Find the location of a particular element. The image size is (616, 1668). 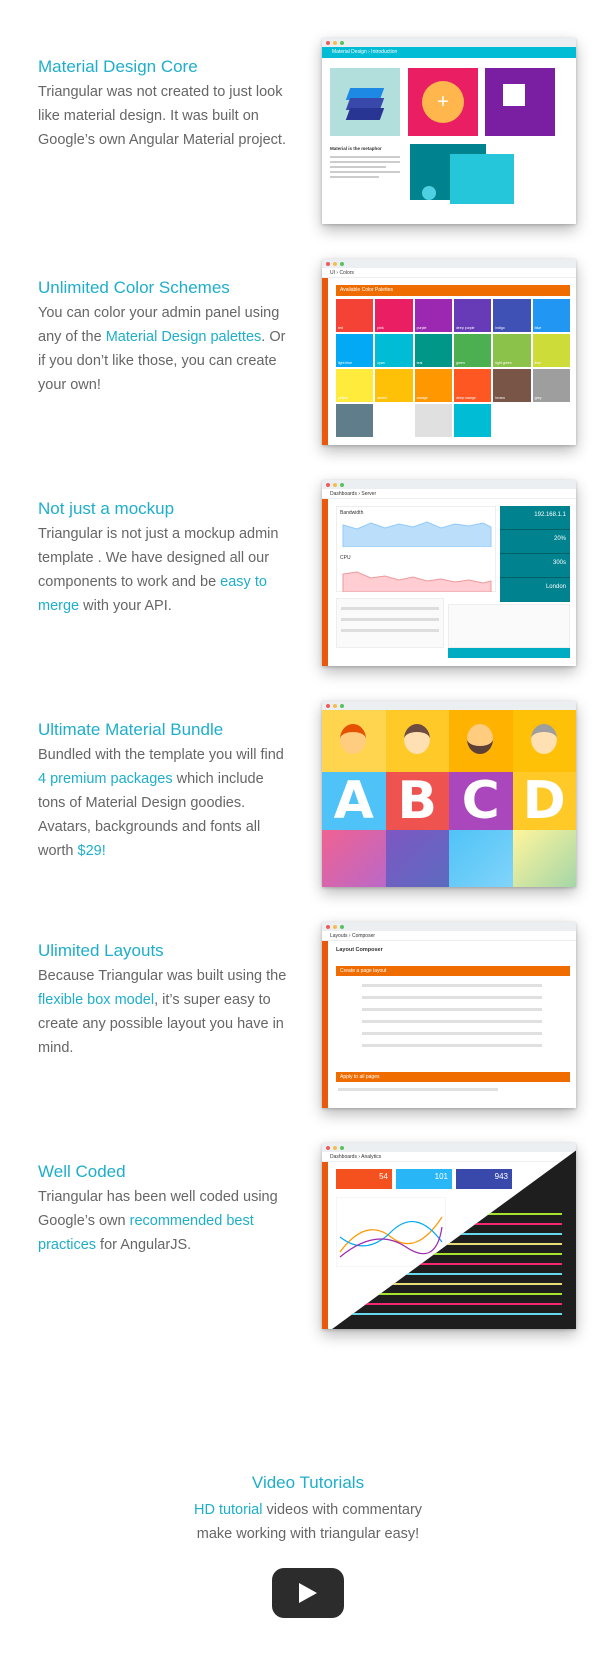

stat-tile: 54 is located at coordinates (364, 1179).